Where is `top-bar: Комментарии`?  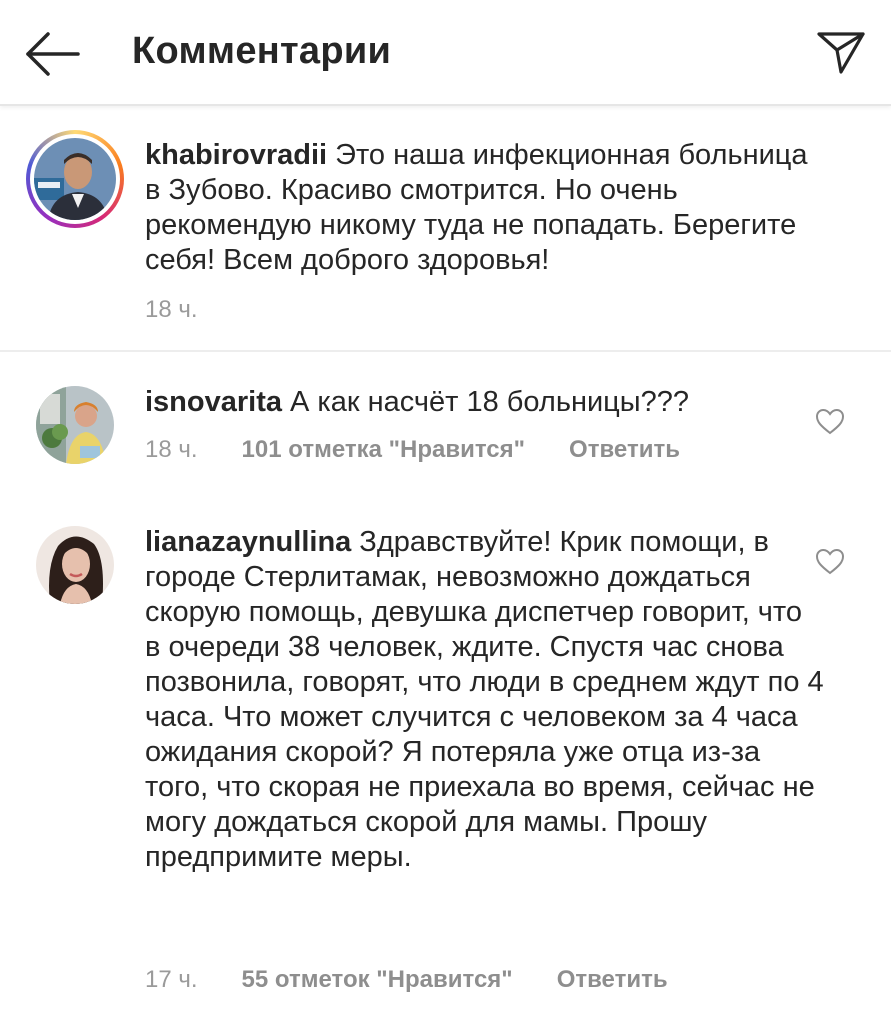 top-bar: Комментарии is located at coordinates (445, 53).